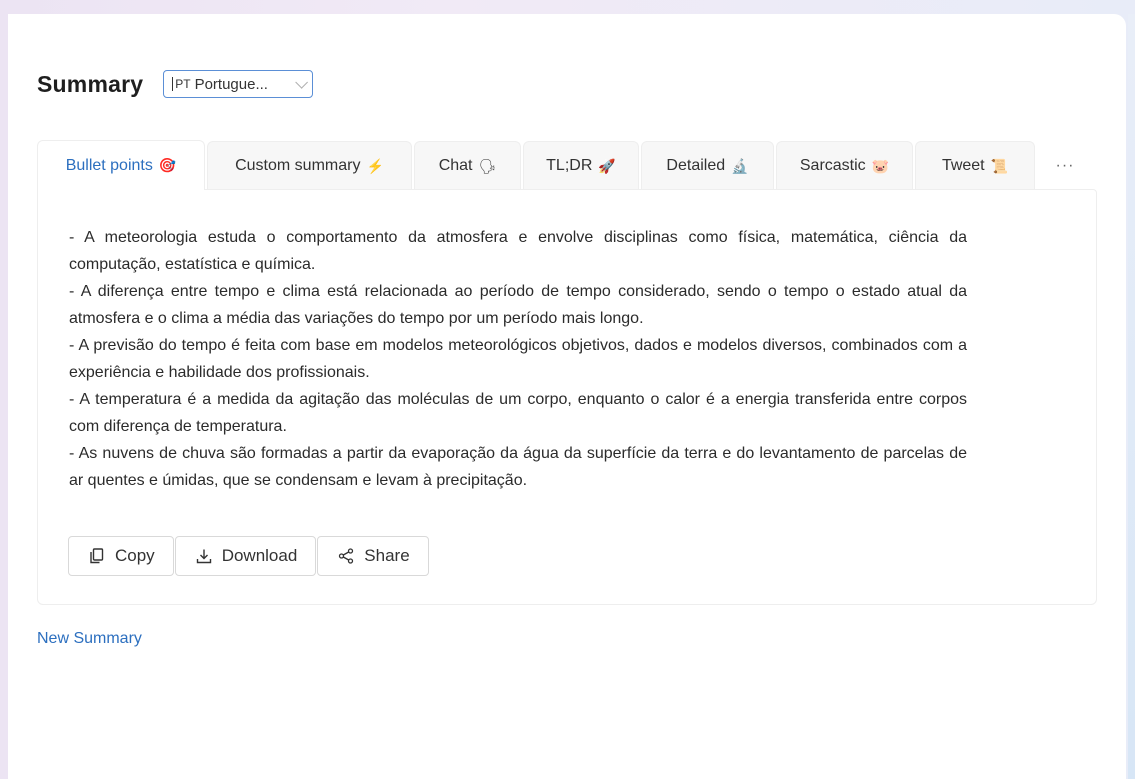  I want to click on download-label: Download, so click(259, 555).